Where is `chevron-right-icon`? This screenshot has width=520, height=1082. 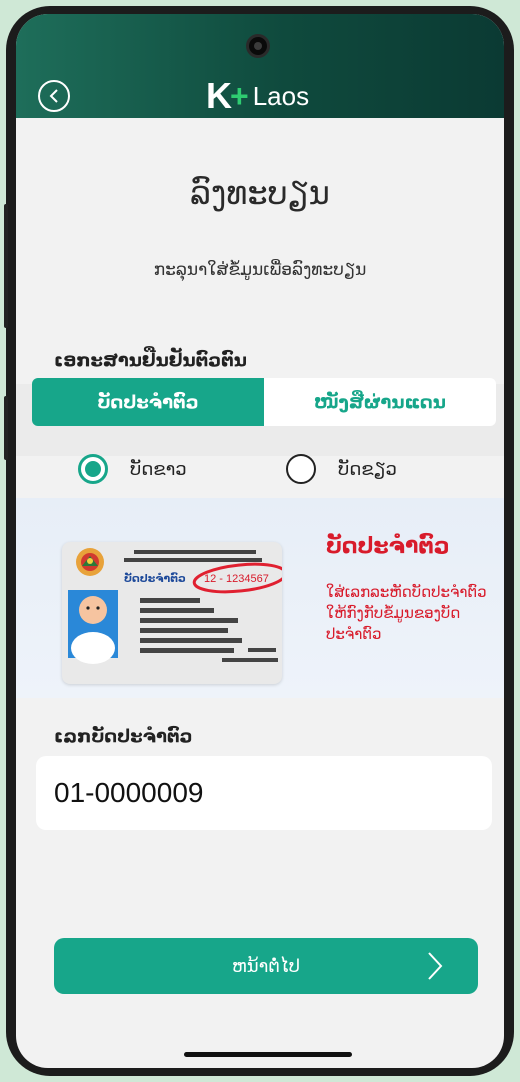 chevron-right-icon is located at coordinates (435, 966).